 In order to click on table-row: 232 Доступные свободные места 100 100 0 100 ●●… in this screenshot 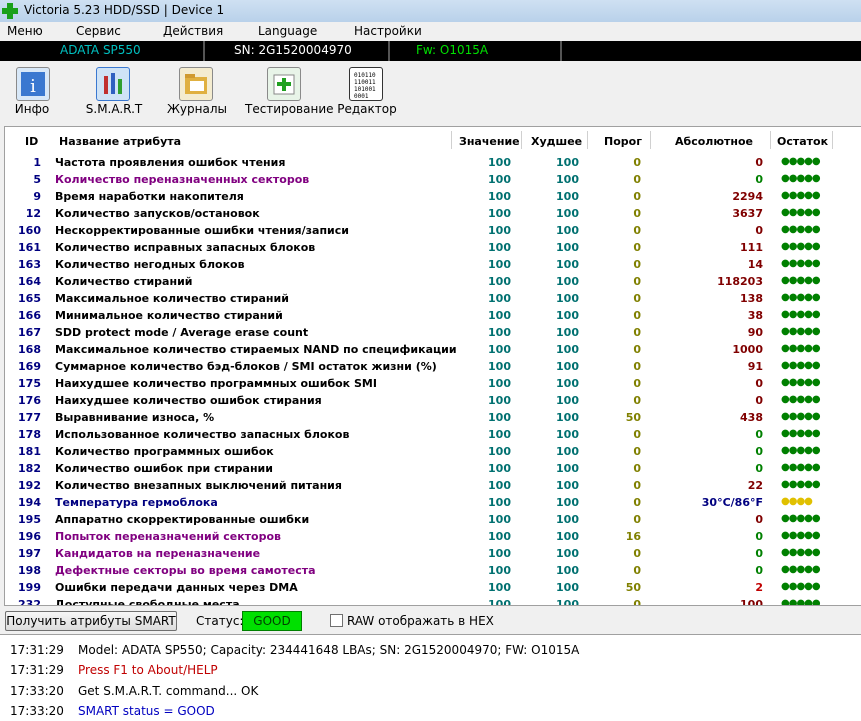, I will do `click(433, 601)`.